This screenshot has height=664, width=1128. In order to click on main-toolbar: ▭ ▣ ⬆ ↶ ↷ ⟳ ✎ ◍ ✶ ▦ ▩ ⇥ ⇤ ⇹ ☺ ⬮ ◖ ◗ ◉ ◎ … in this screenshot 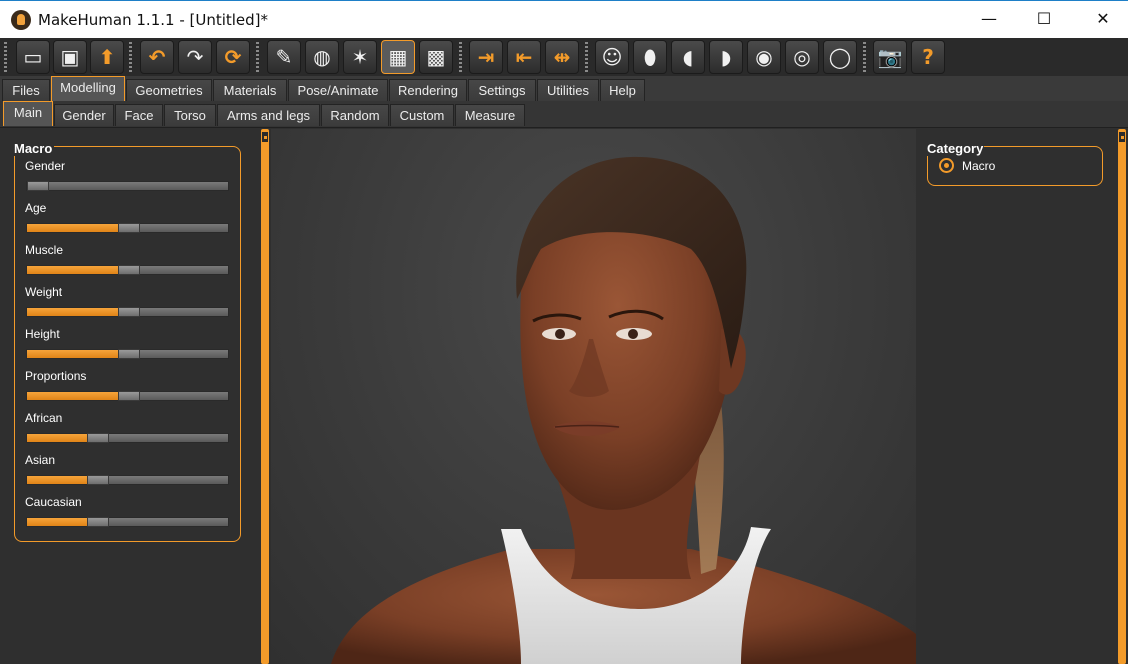, I will do `click(564, 57)`.